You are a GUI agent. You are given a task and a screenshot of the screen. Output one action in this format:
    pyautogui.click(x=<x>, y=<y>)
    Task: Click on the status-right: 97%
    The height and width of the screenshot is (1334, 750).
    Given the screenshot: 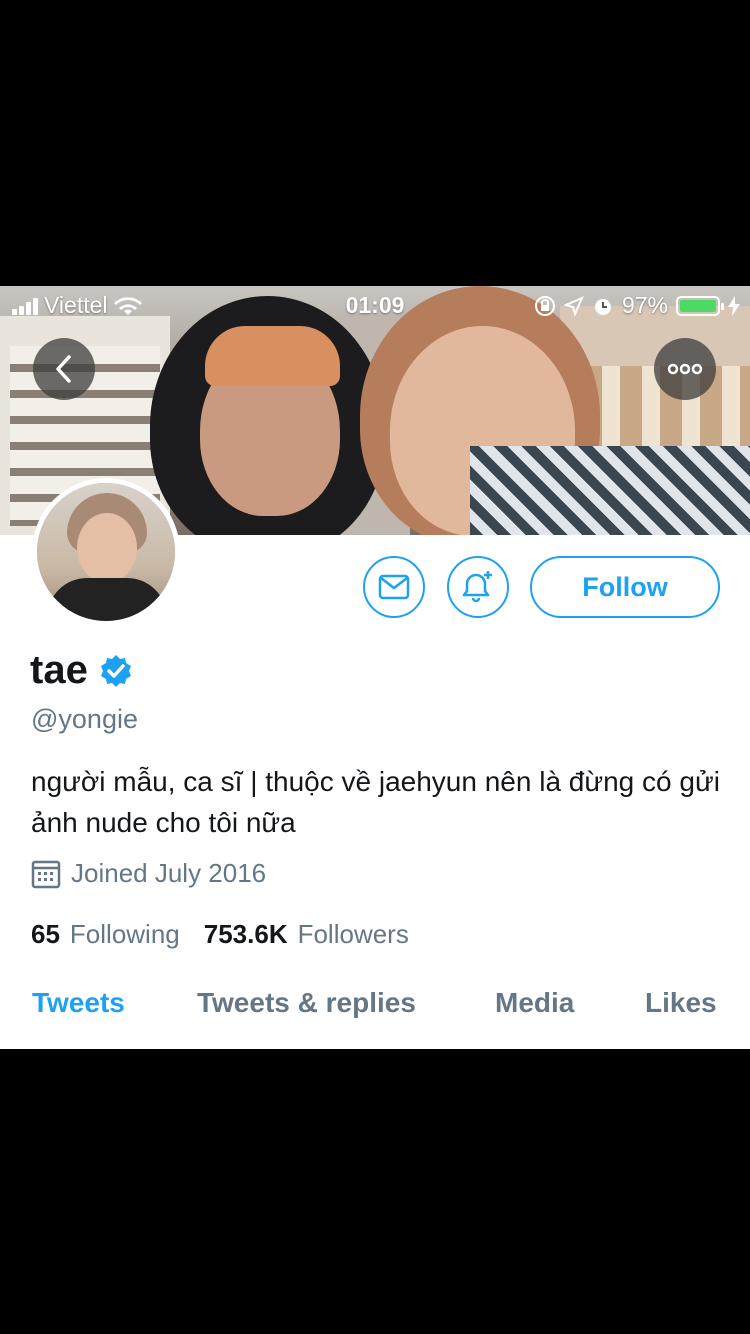 What is the action you would take?
    pyautogui.click(x=637, y=305)
    